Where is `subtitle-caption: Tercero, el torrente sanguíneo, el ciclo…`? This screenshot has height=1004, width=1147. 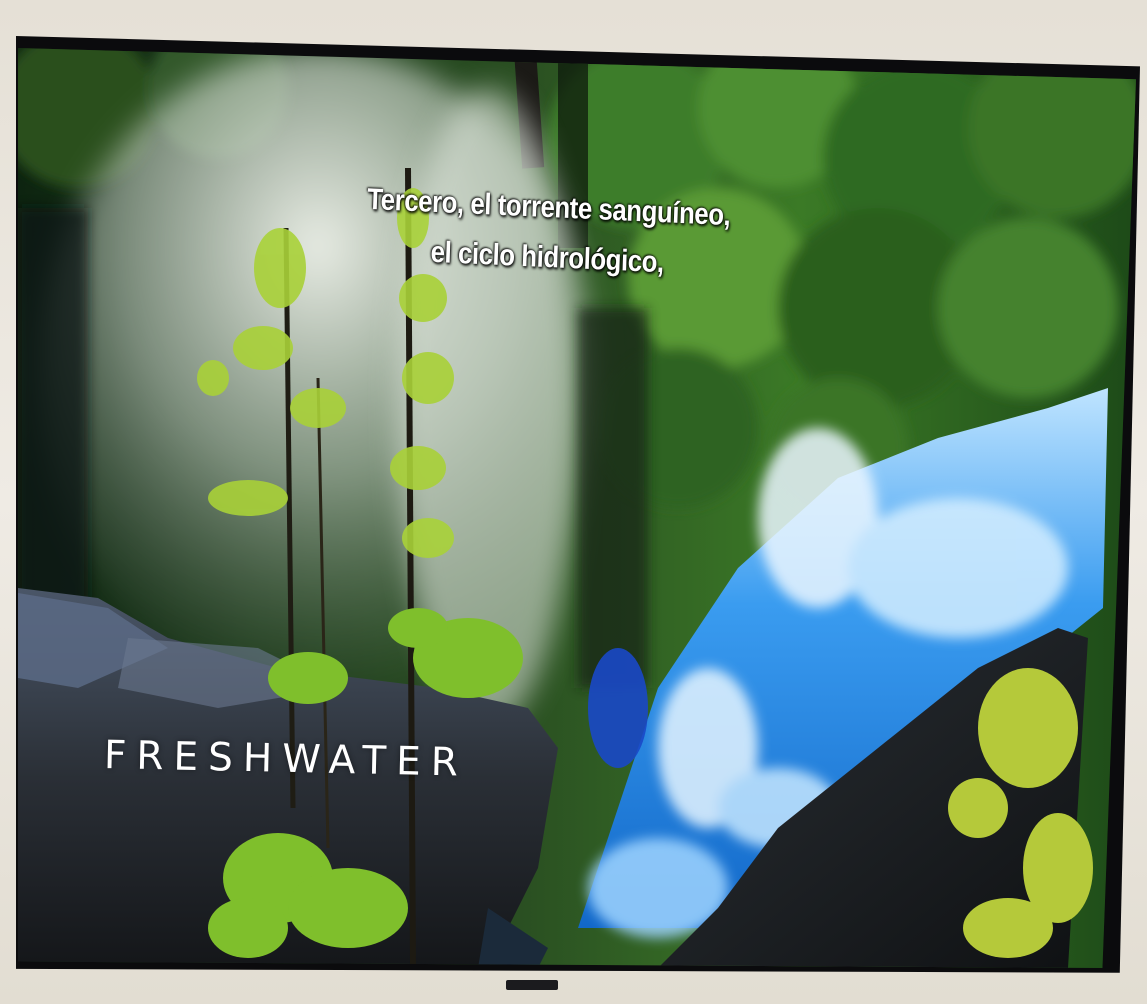 subtitle-caption: Tercero, el torrente sanguíneo, el ciclo… is located at coordinates (547, 233).